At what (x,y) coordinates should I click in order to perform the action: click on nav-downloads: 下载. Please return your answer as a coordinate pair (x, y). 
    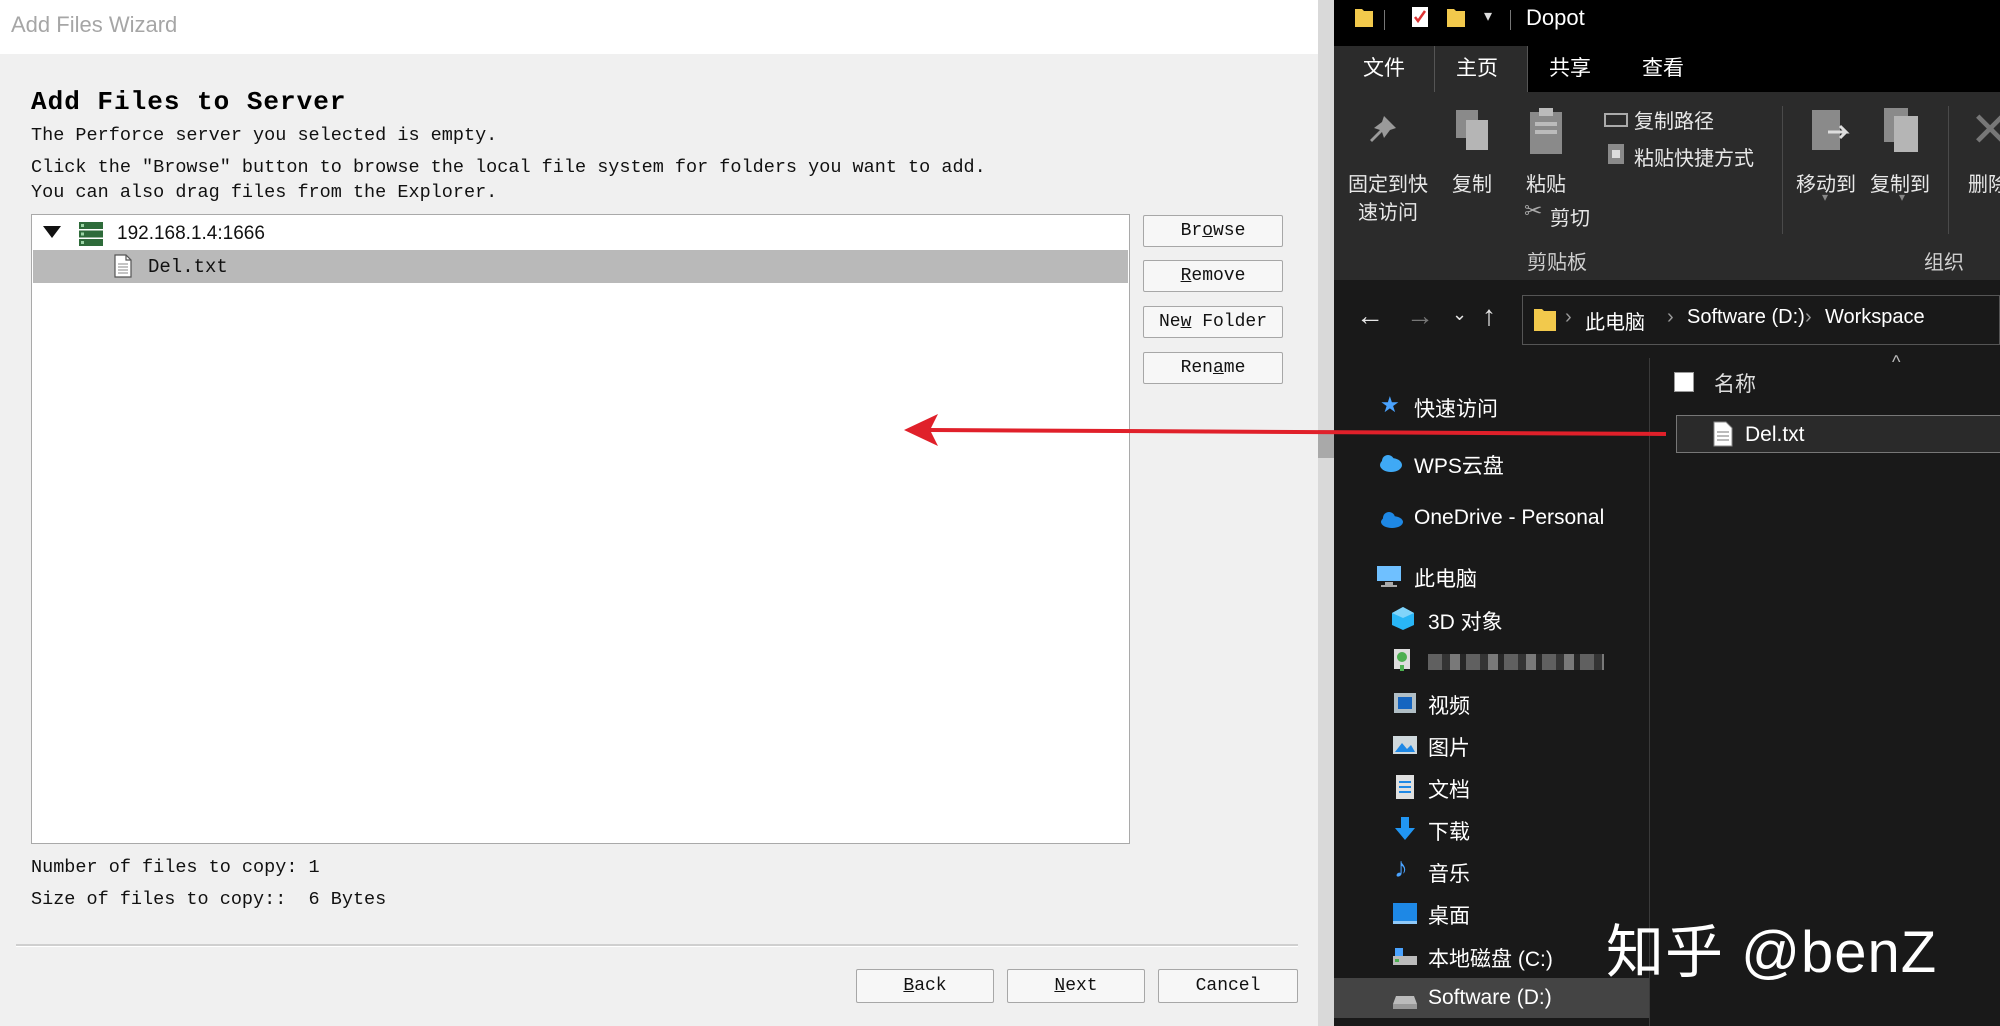
    Looking at the image, I should click on (1449, 831).